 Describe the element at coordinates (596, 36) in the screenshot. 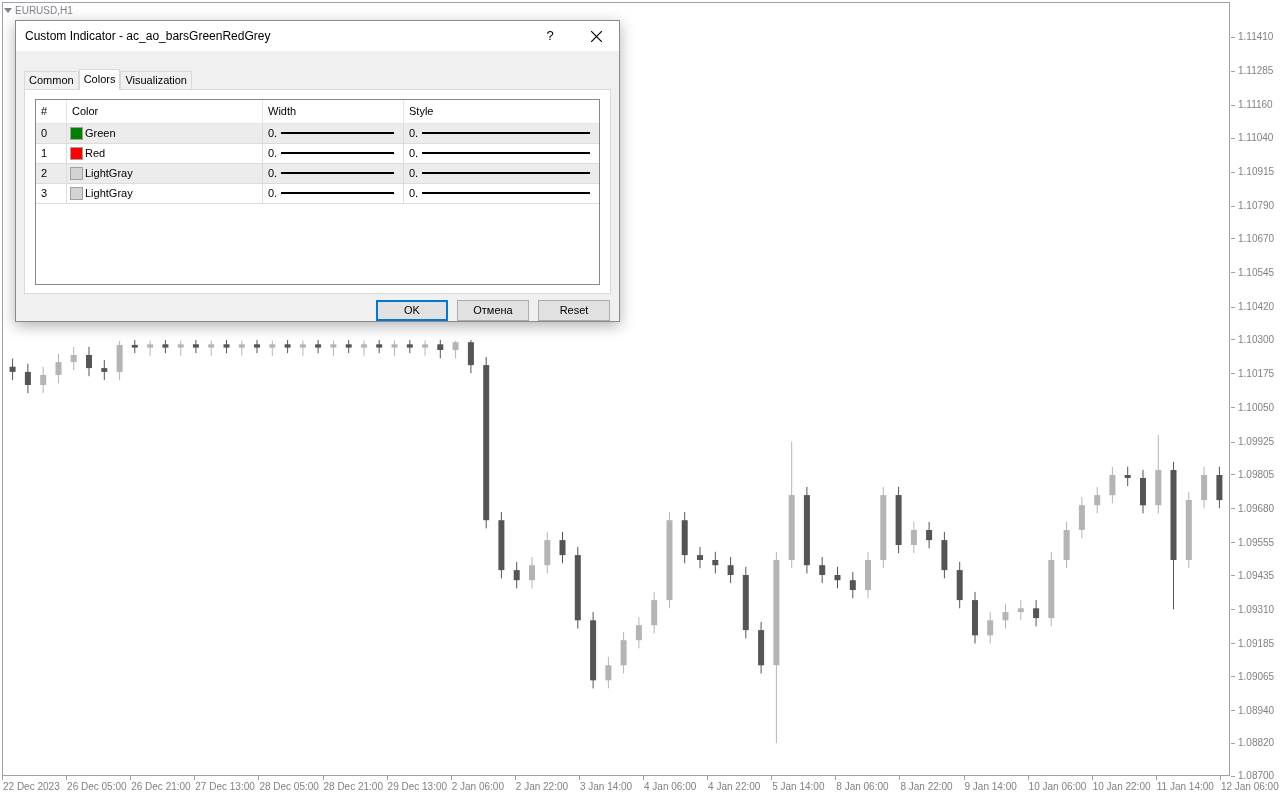

I see `close-icon` at that location.